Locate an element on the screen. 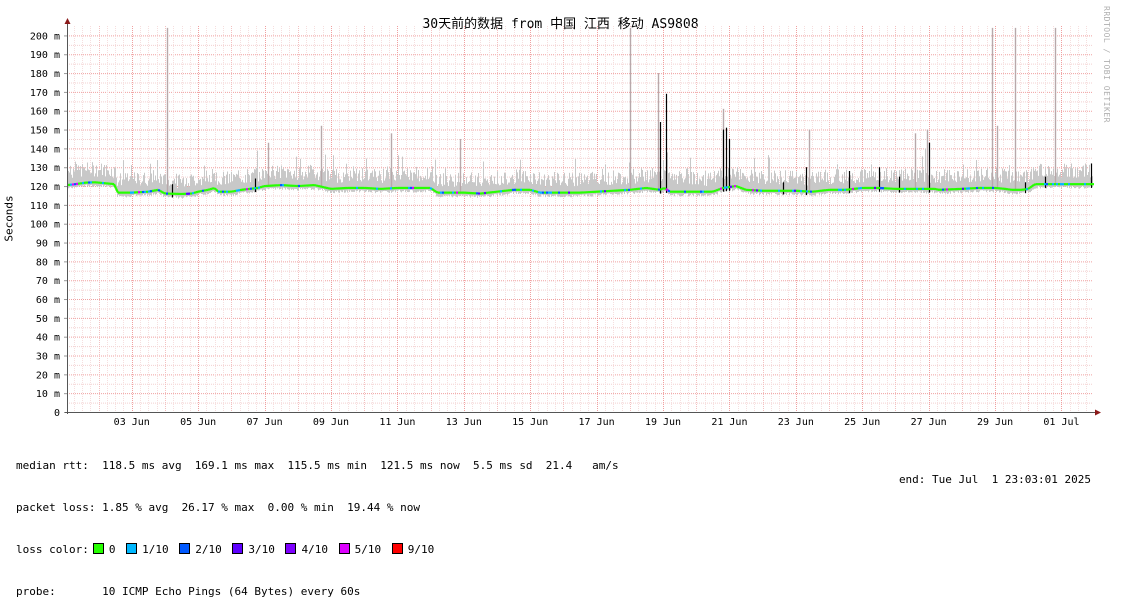 The height and width of the screenshot is (613, 1121). loss-color-label: loss color: is located at coordinates (52, 549).